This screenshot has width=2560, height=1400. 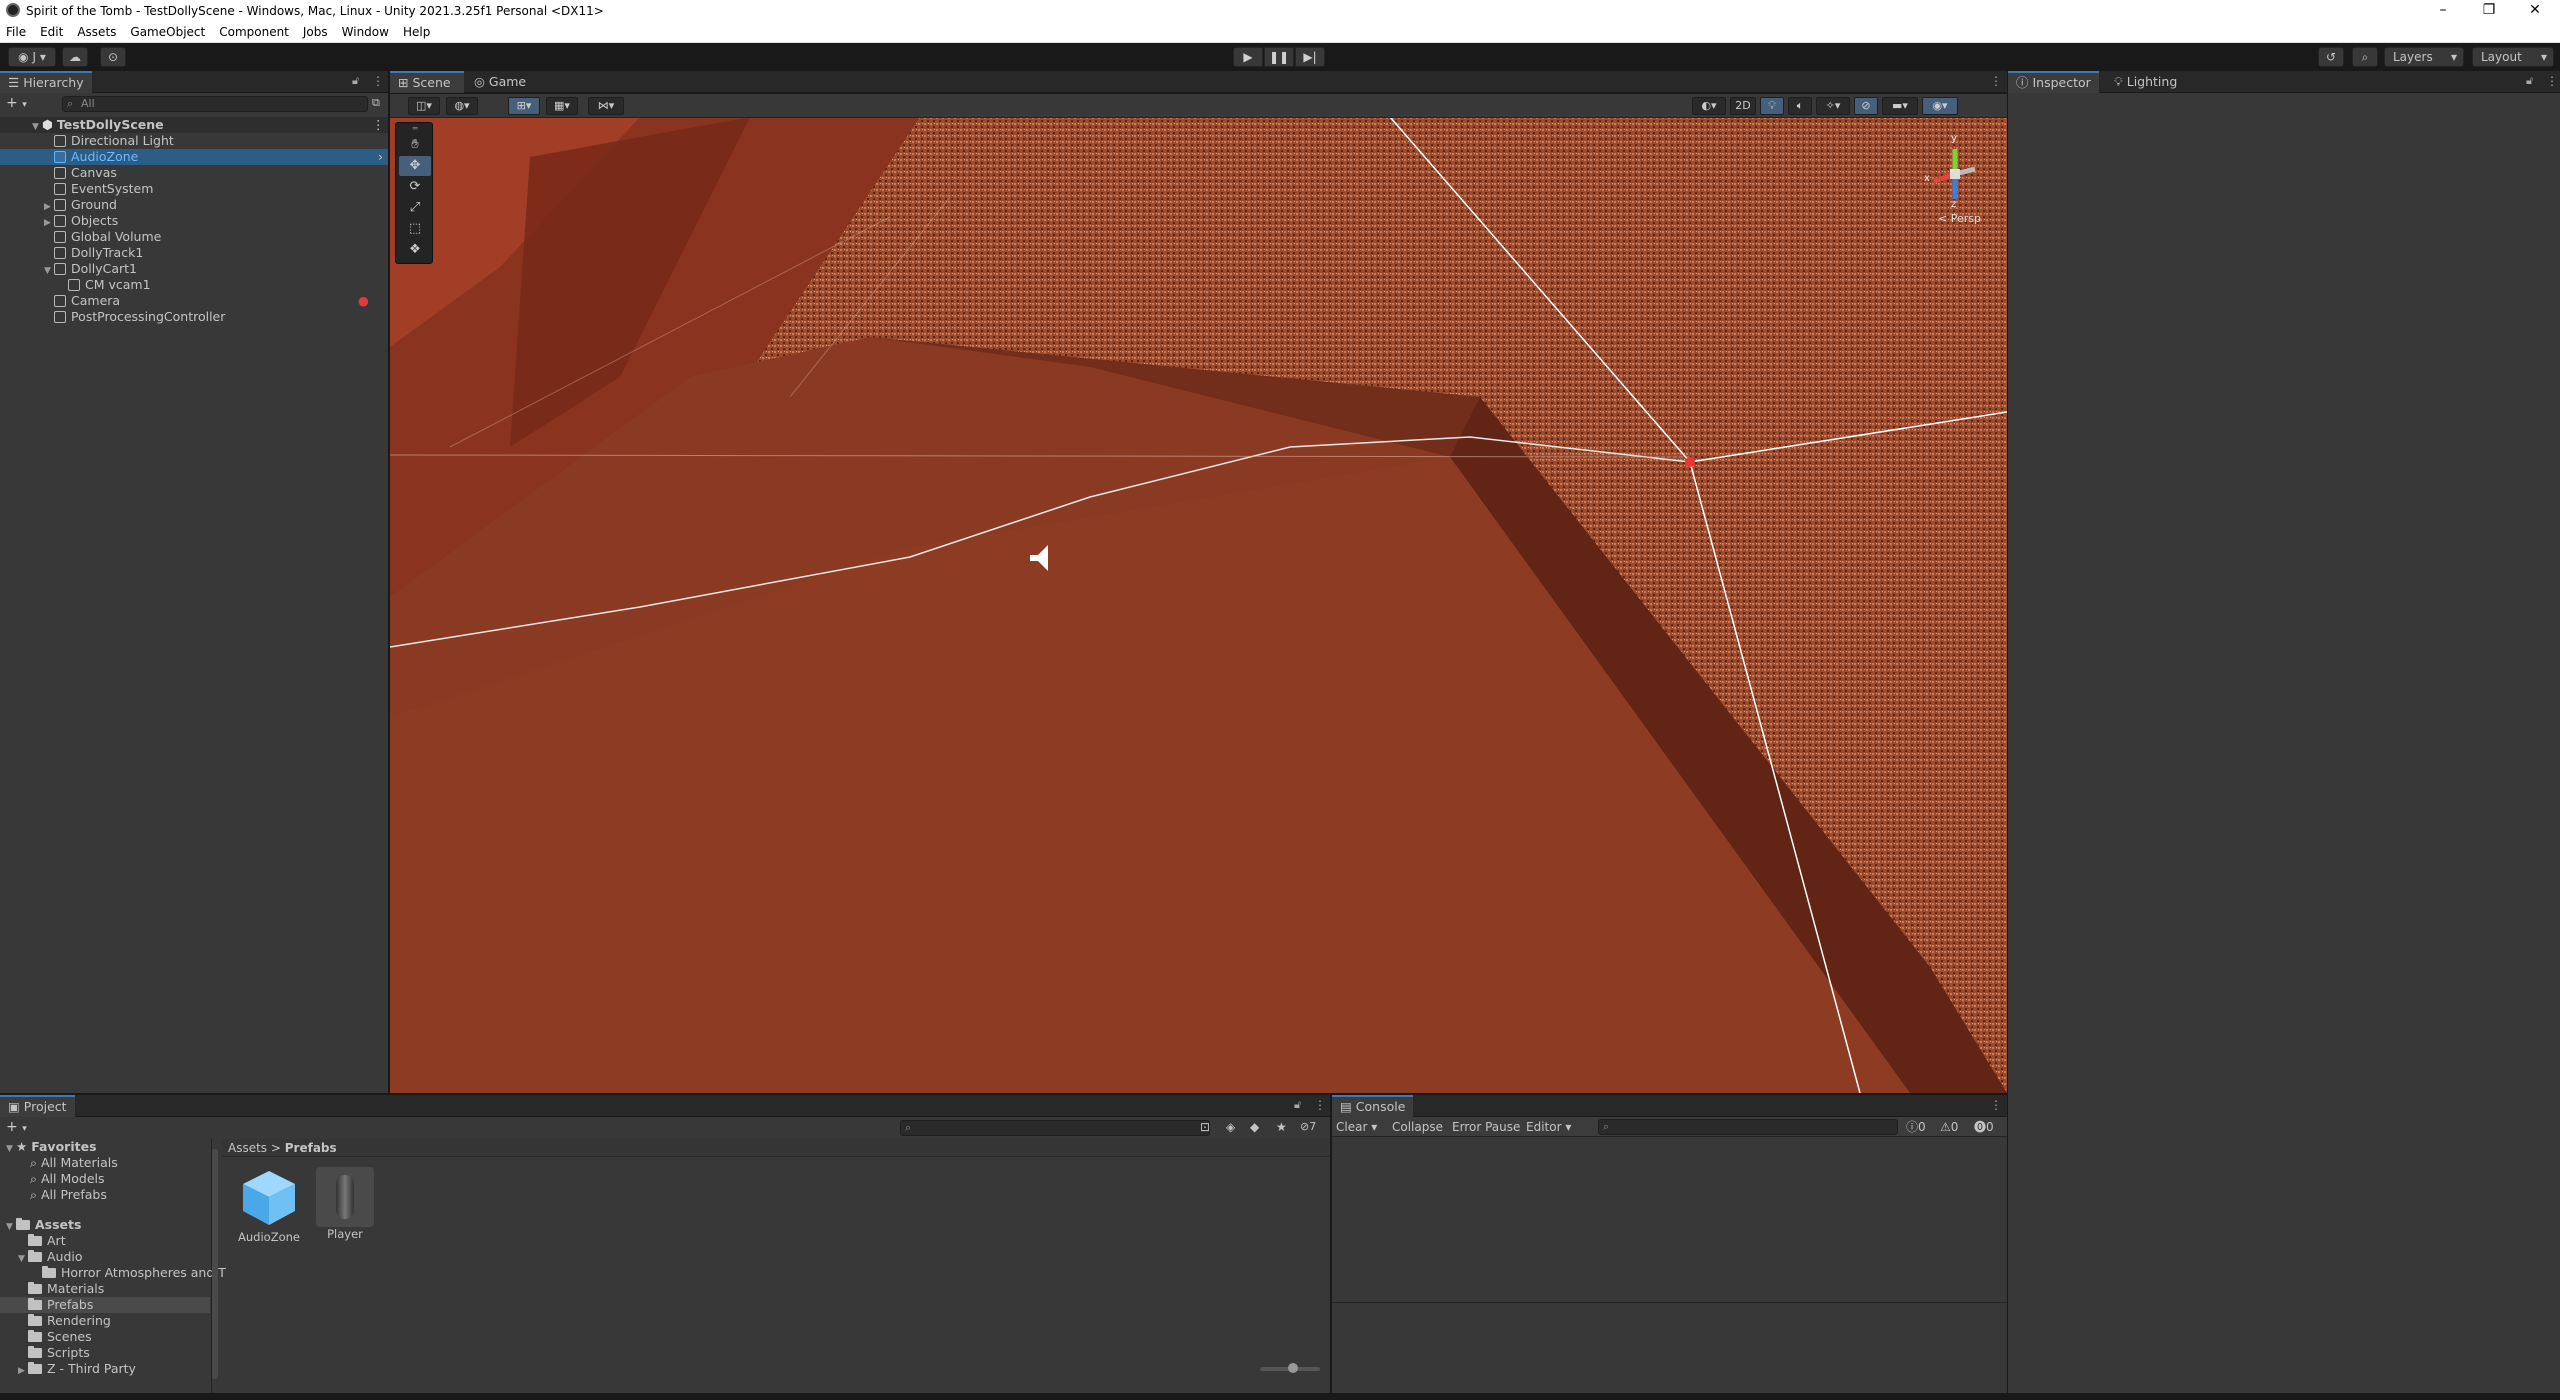 I want to click on move-tool-icon: ✥, so click(x=415, y=166).